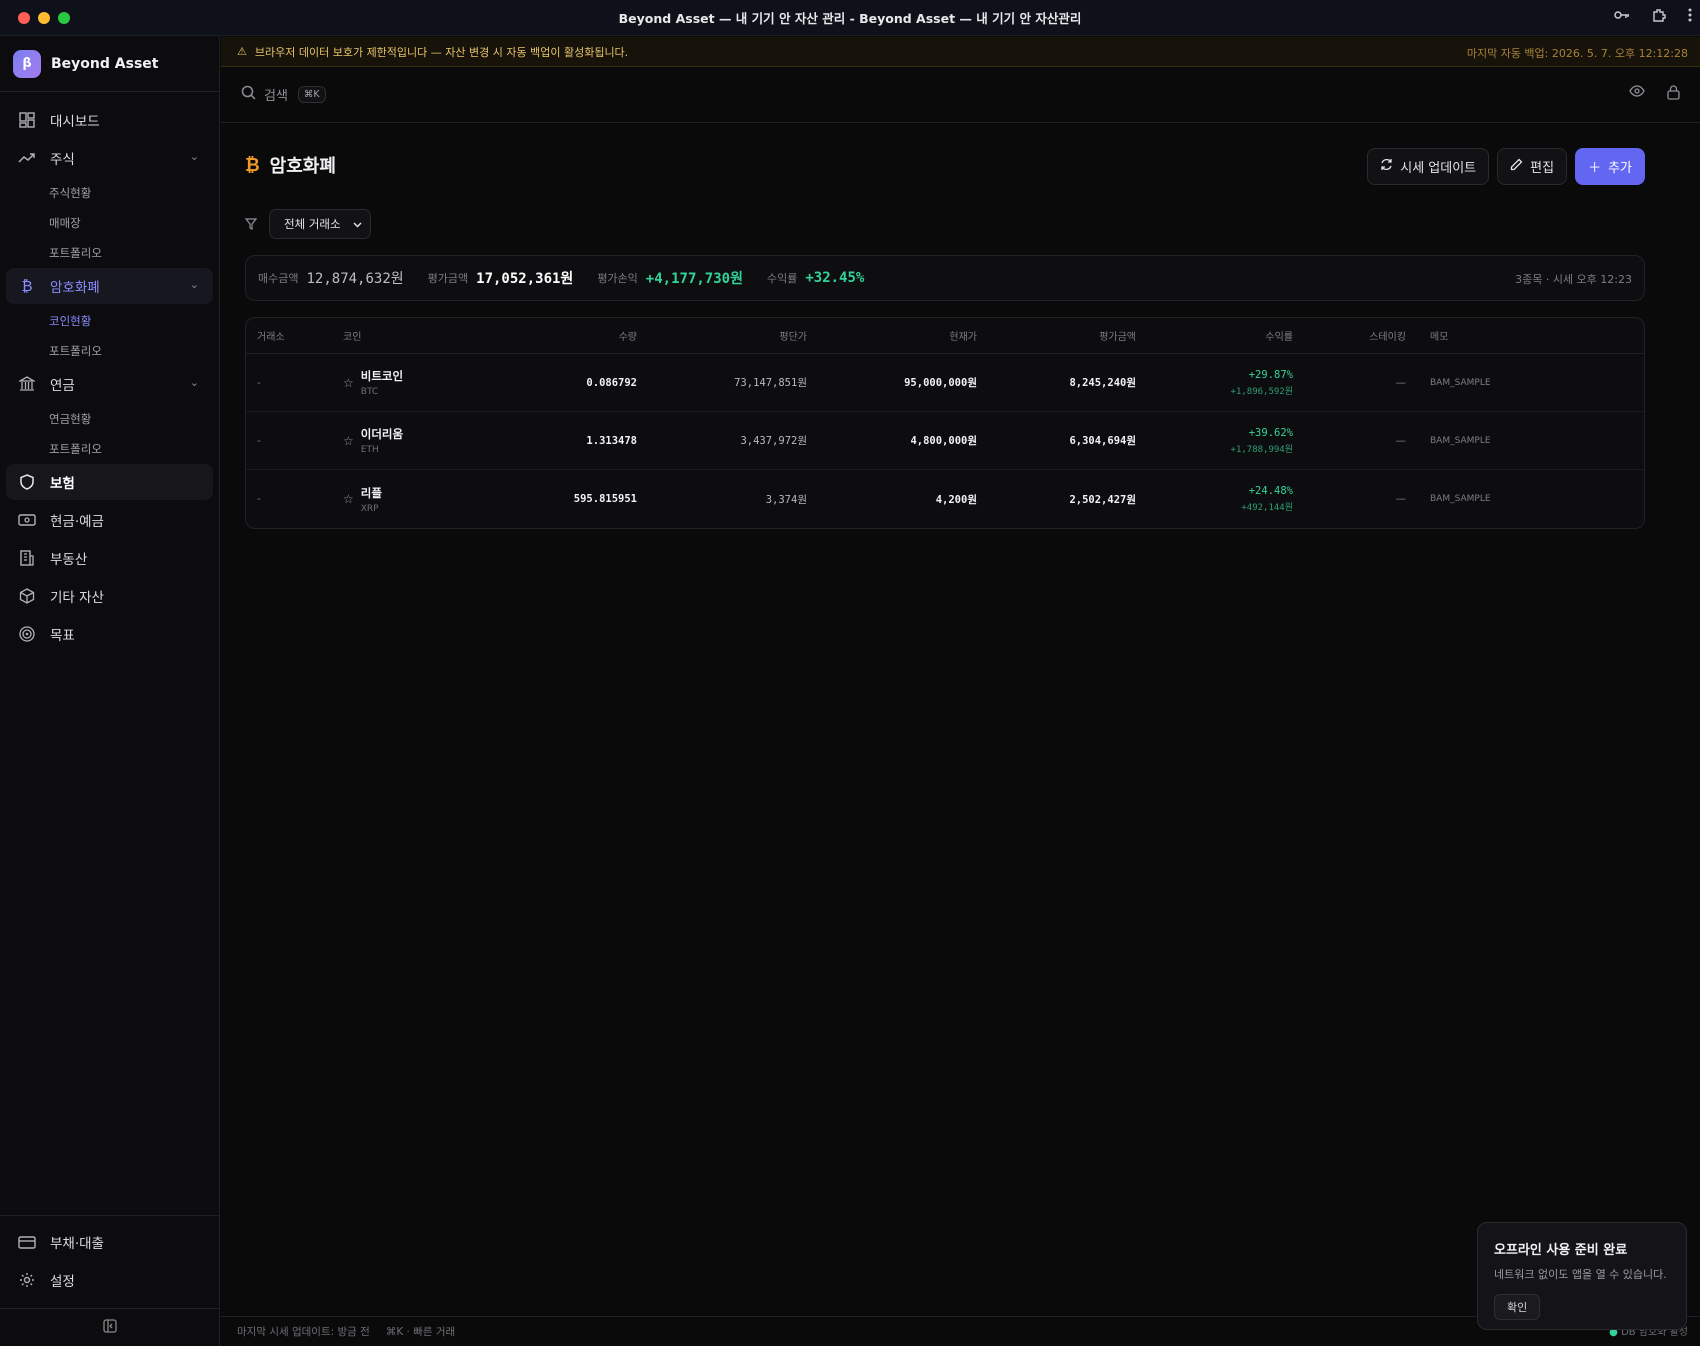 This screenshot has height=1346, width=1700. What do you see at coordinates (956, 499) in the screenshot?
I see `current-price-cell: 4,200원` at bounding box center [956, 499].